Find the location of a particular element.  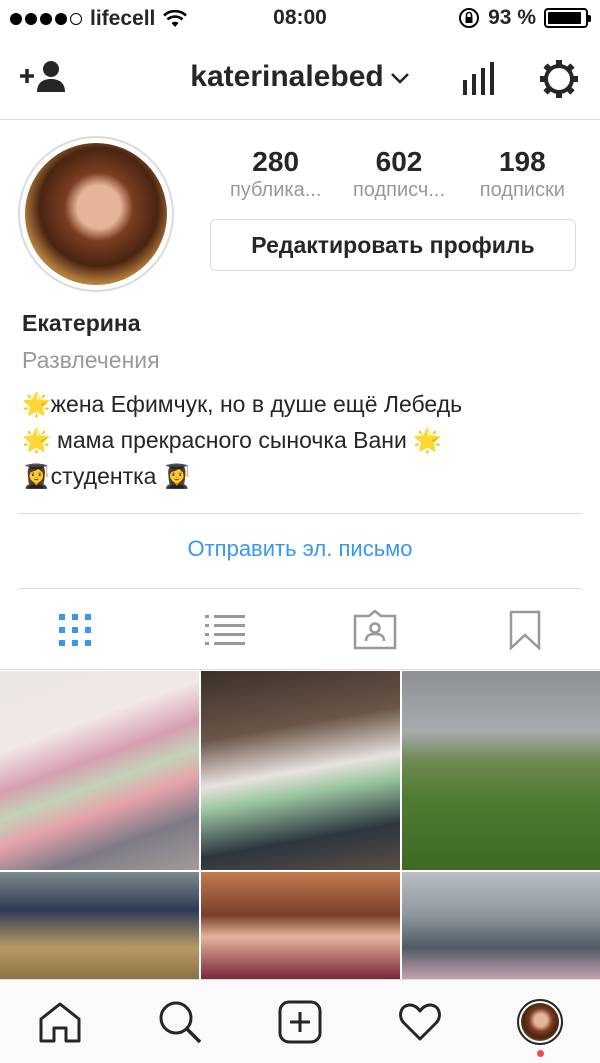

stat-following: 198 подписки is located at coordinates (522, 174).